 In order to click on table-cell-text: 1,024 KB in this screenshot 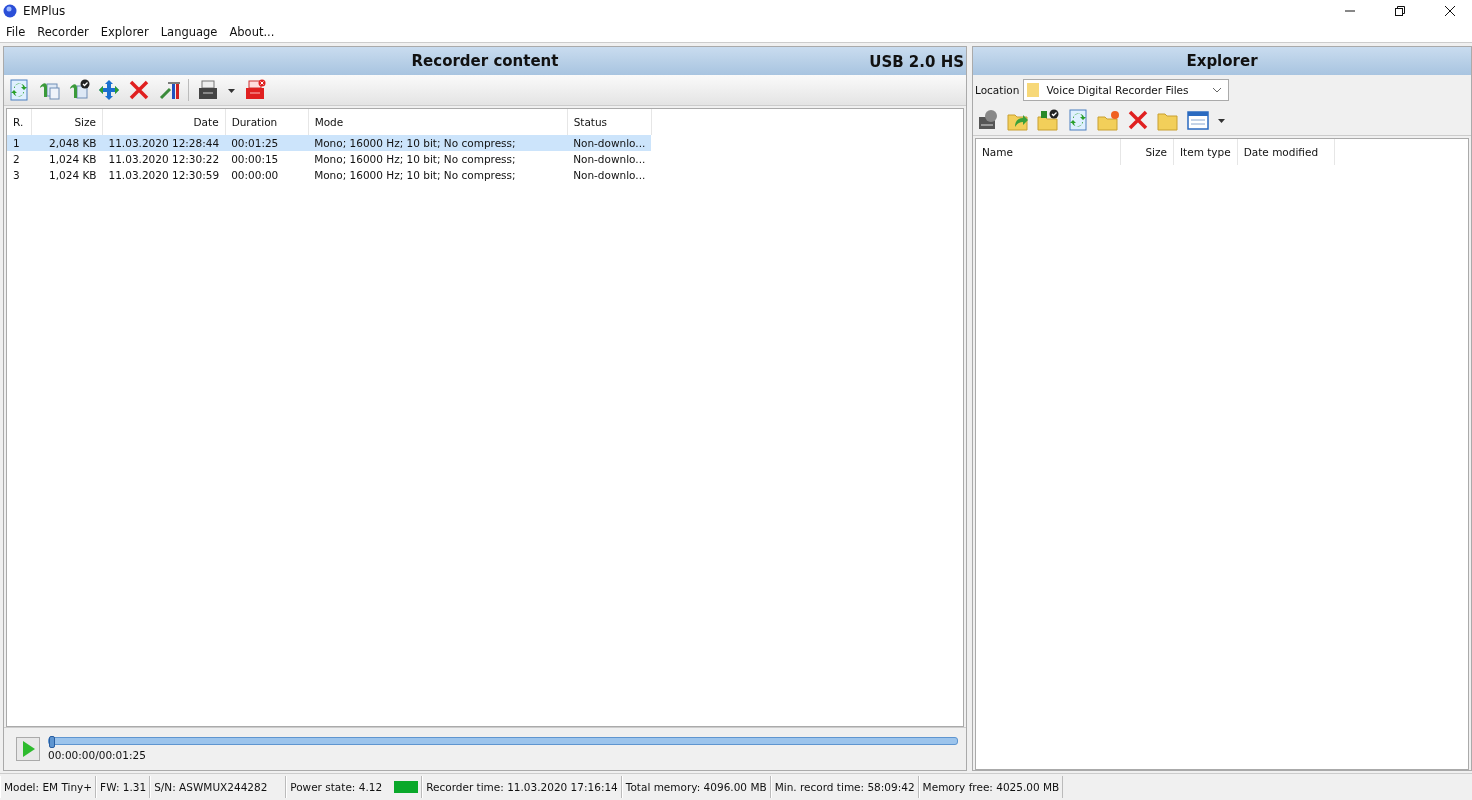, I will do `click(73, 175)`.